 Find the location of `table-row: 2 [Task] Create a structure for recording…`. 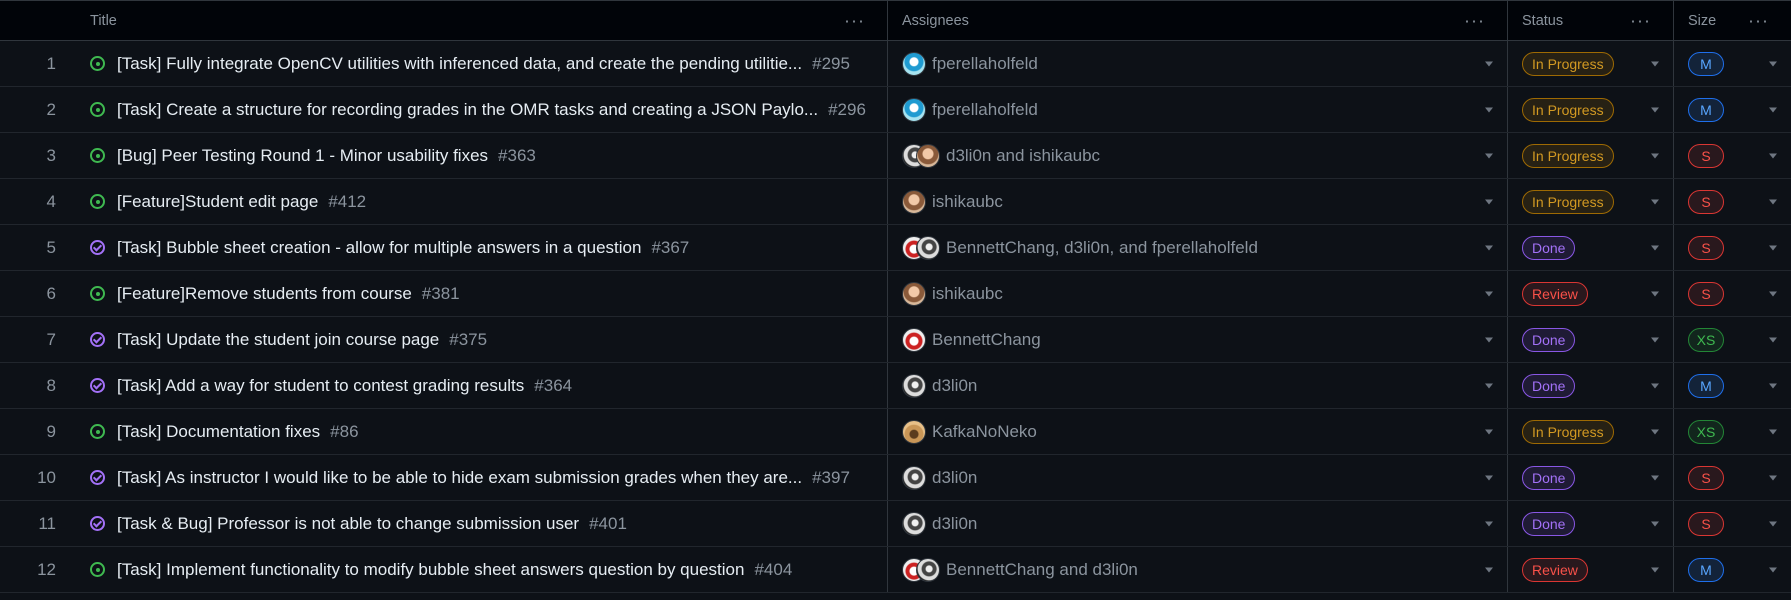

table-row: 2 [Task] Create a structure for recording… is located at coordinates (895, 110).